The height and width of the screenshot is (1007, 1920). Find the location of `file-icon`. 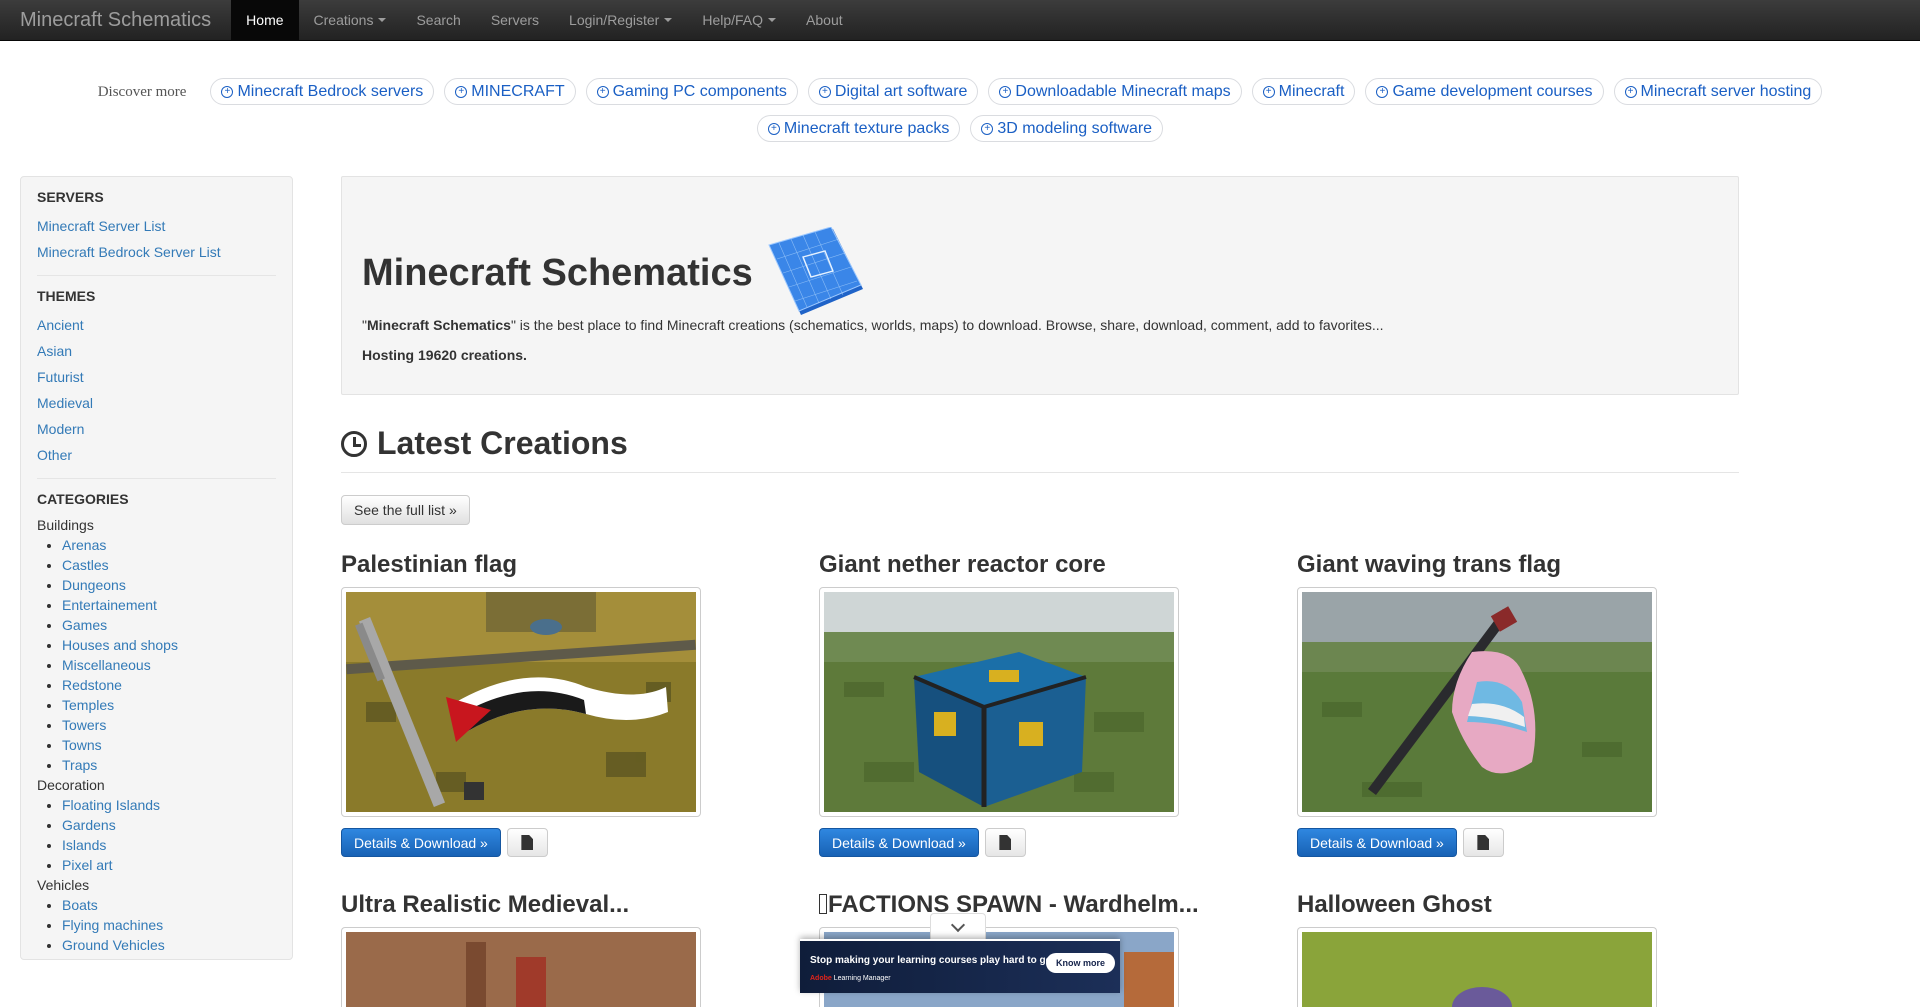

file-icon is located at coordinates (1483, 842).